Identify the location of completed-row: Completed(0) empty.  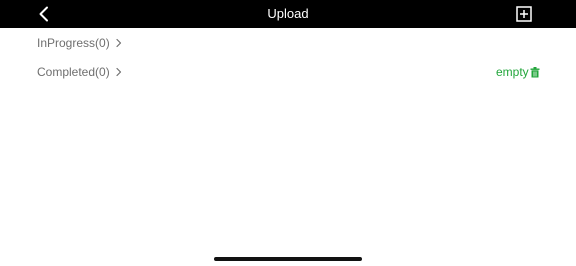
(288, 72).